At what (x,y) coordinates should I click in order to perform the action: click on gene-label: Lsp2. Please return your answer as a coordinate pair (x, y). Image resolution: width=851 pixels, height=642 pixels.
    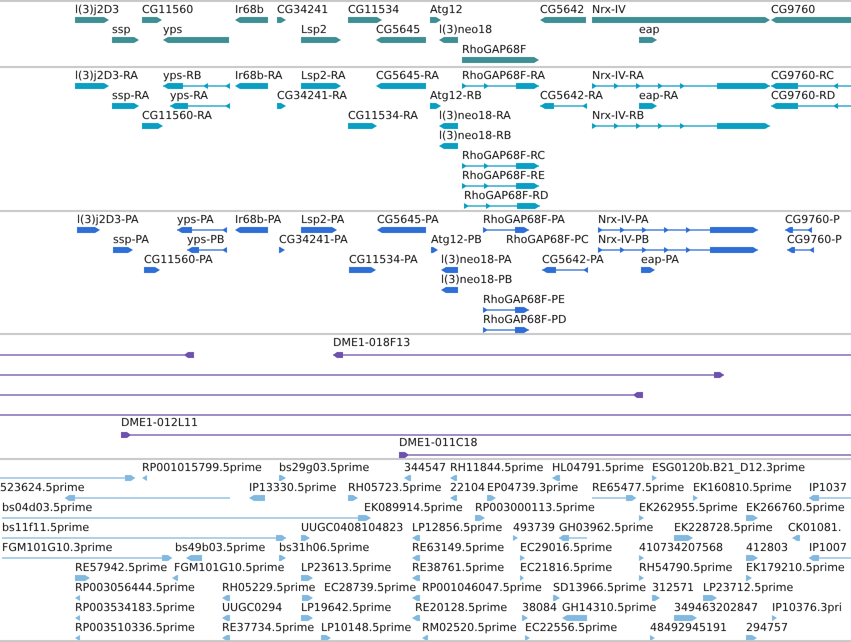
    Looking at the image, I should click on (314, 29).